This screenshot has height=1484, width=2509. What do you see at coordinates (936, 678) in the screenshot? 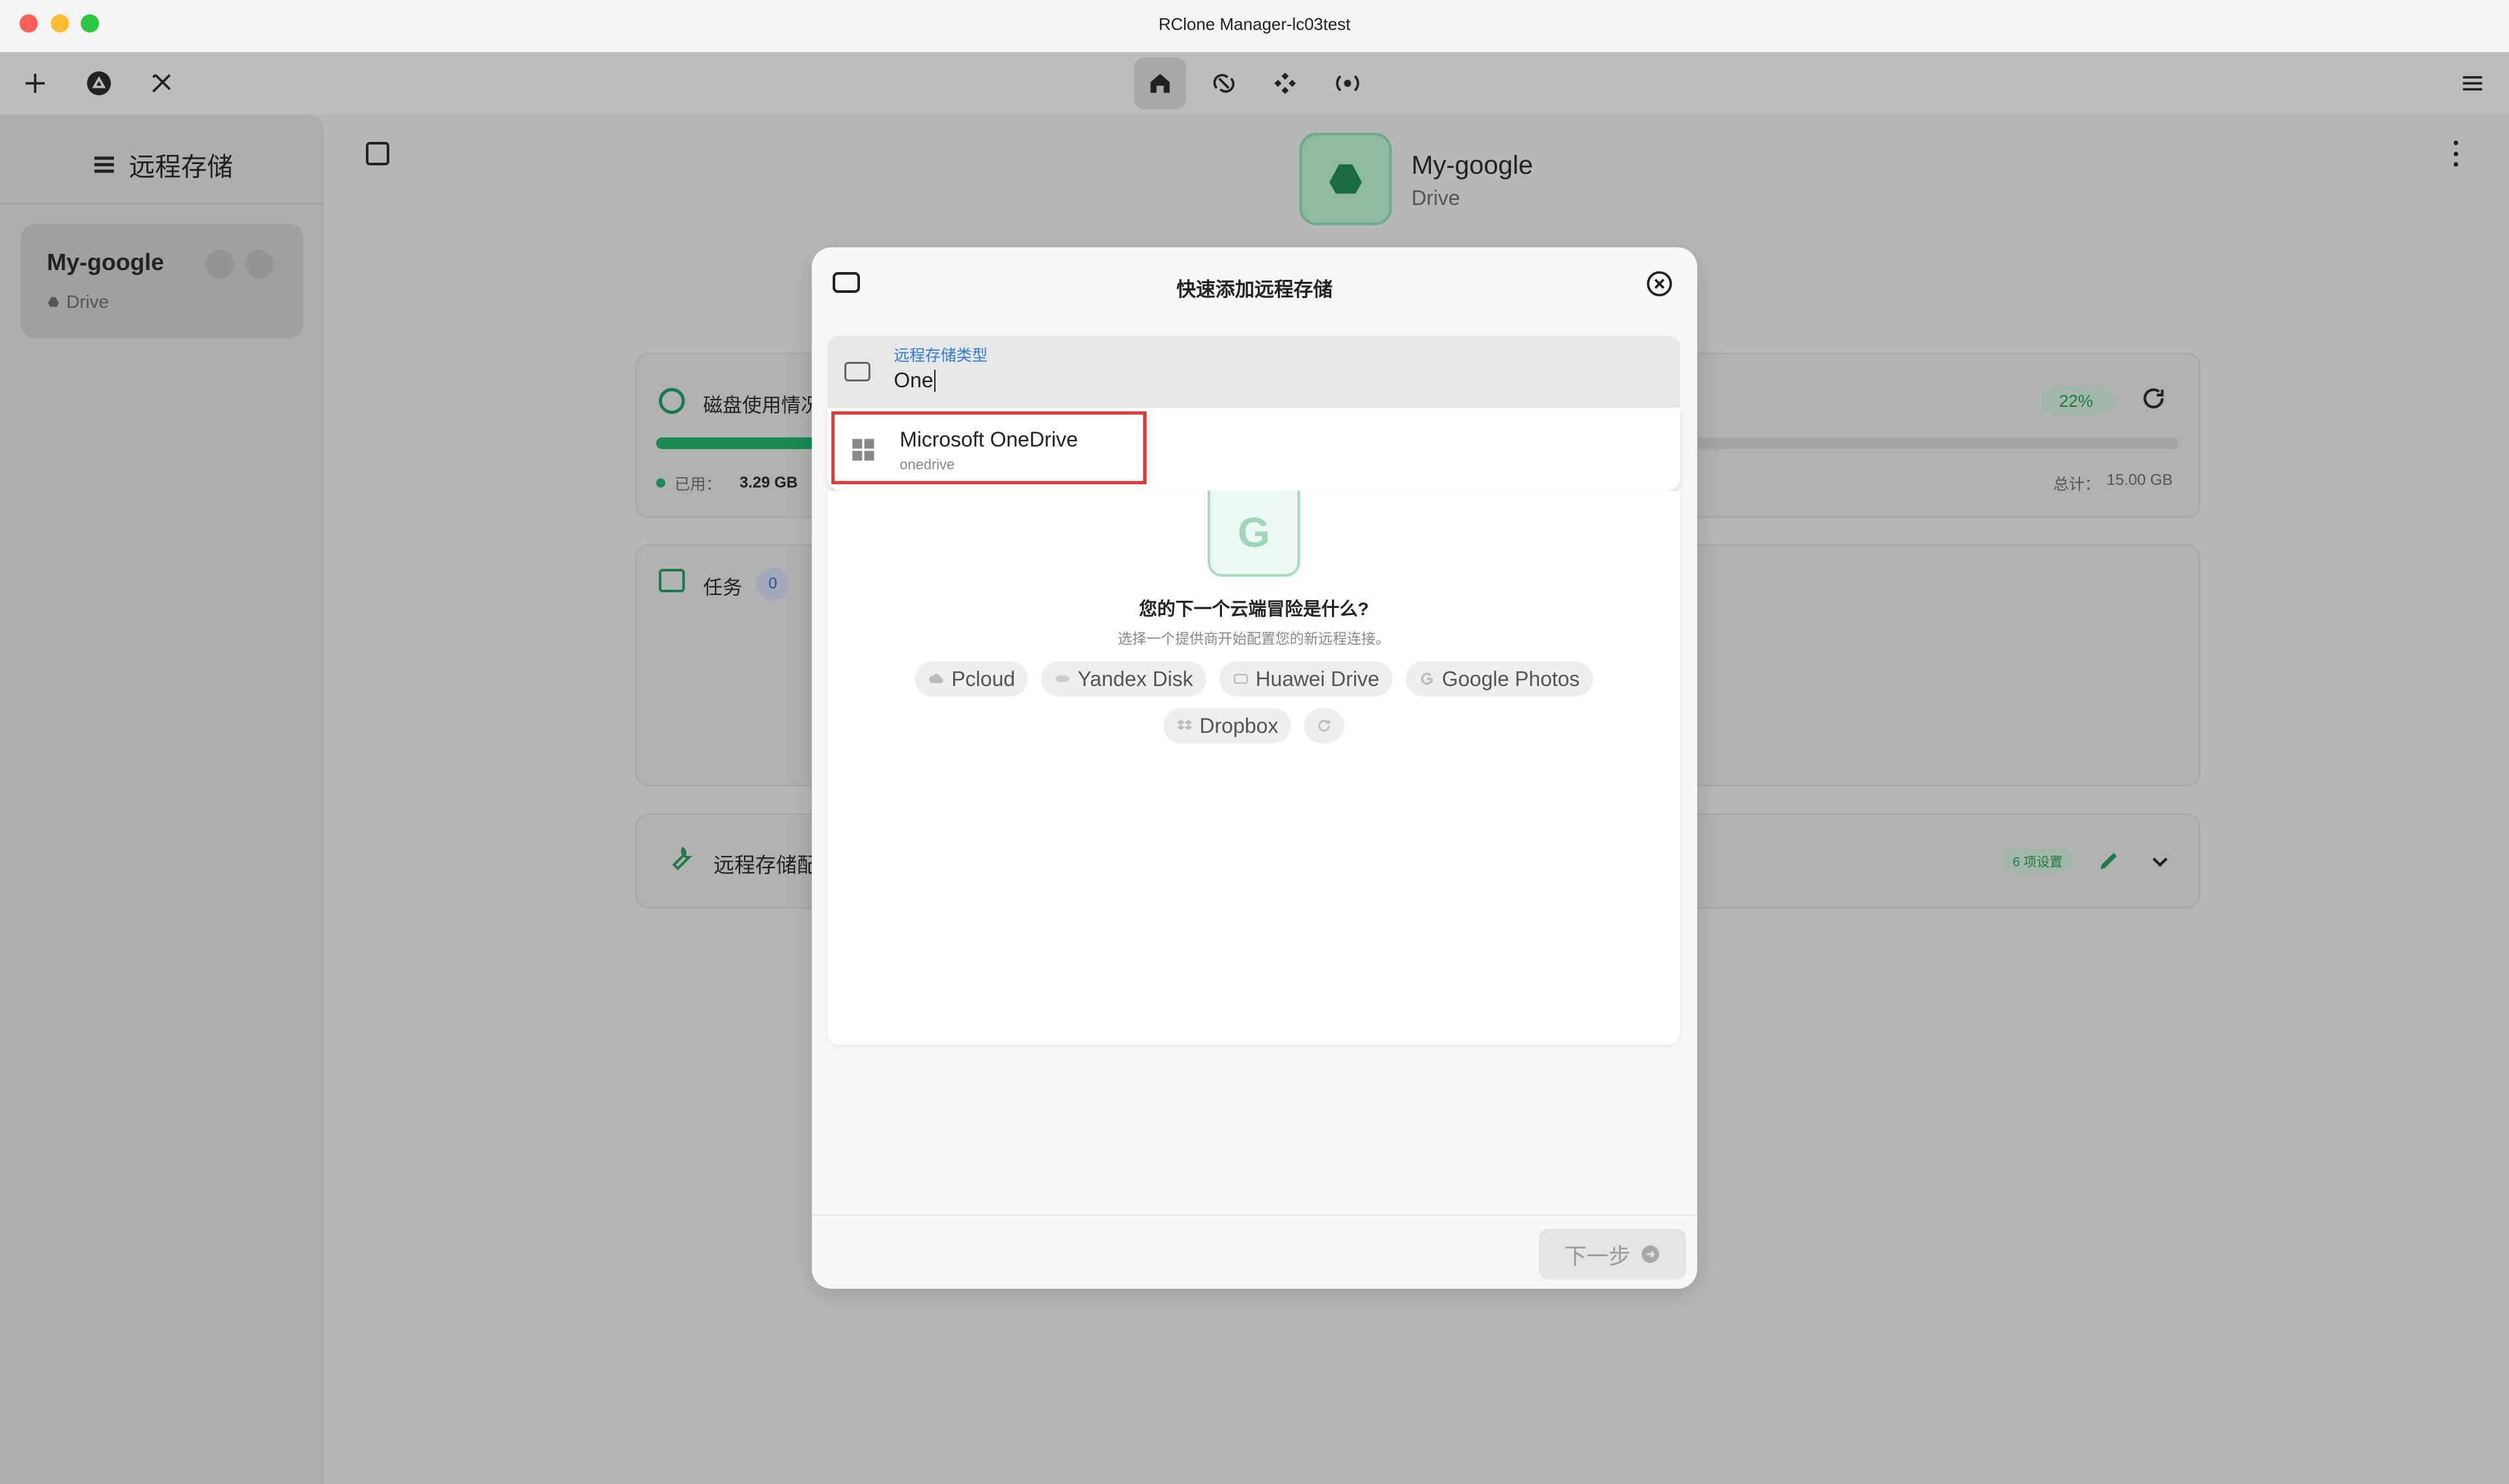
I see `cloud-icon` at bounding box center [936, 678].